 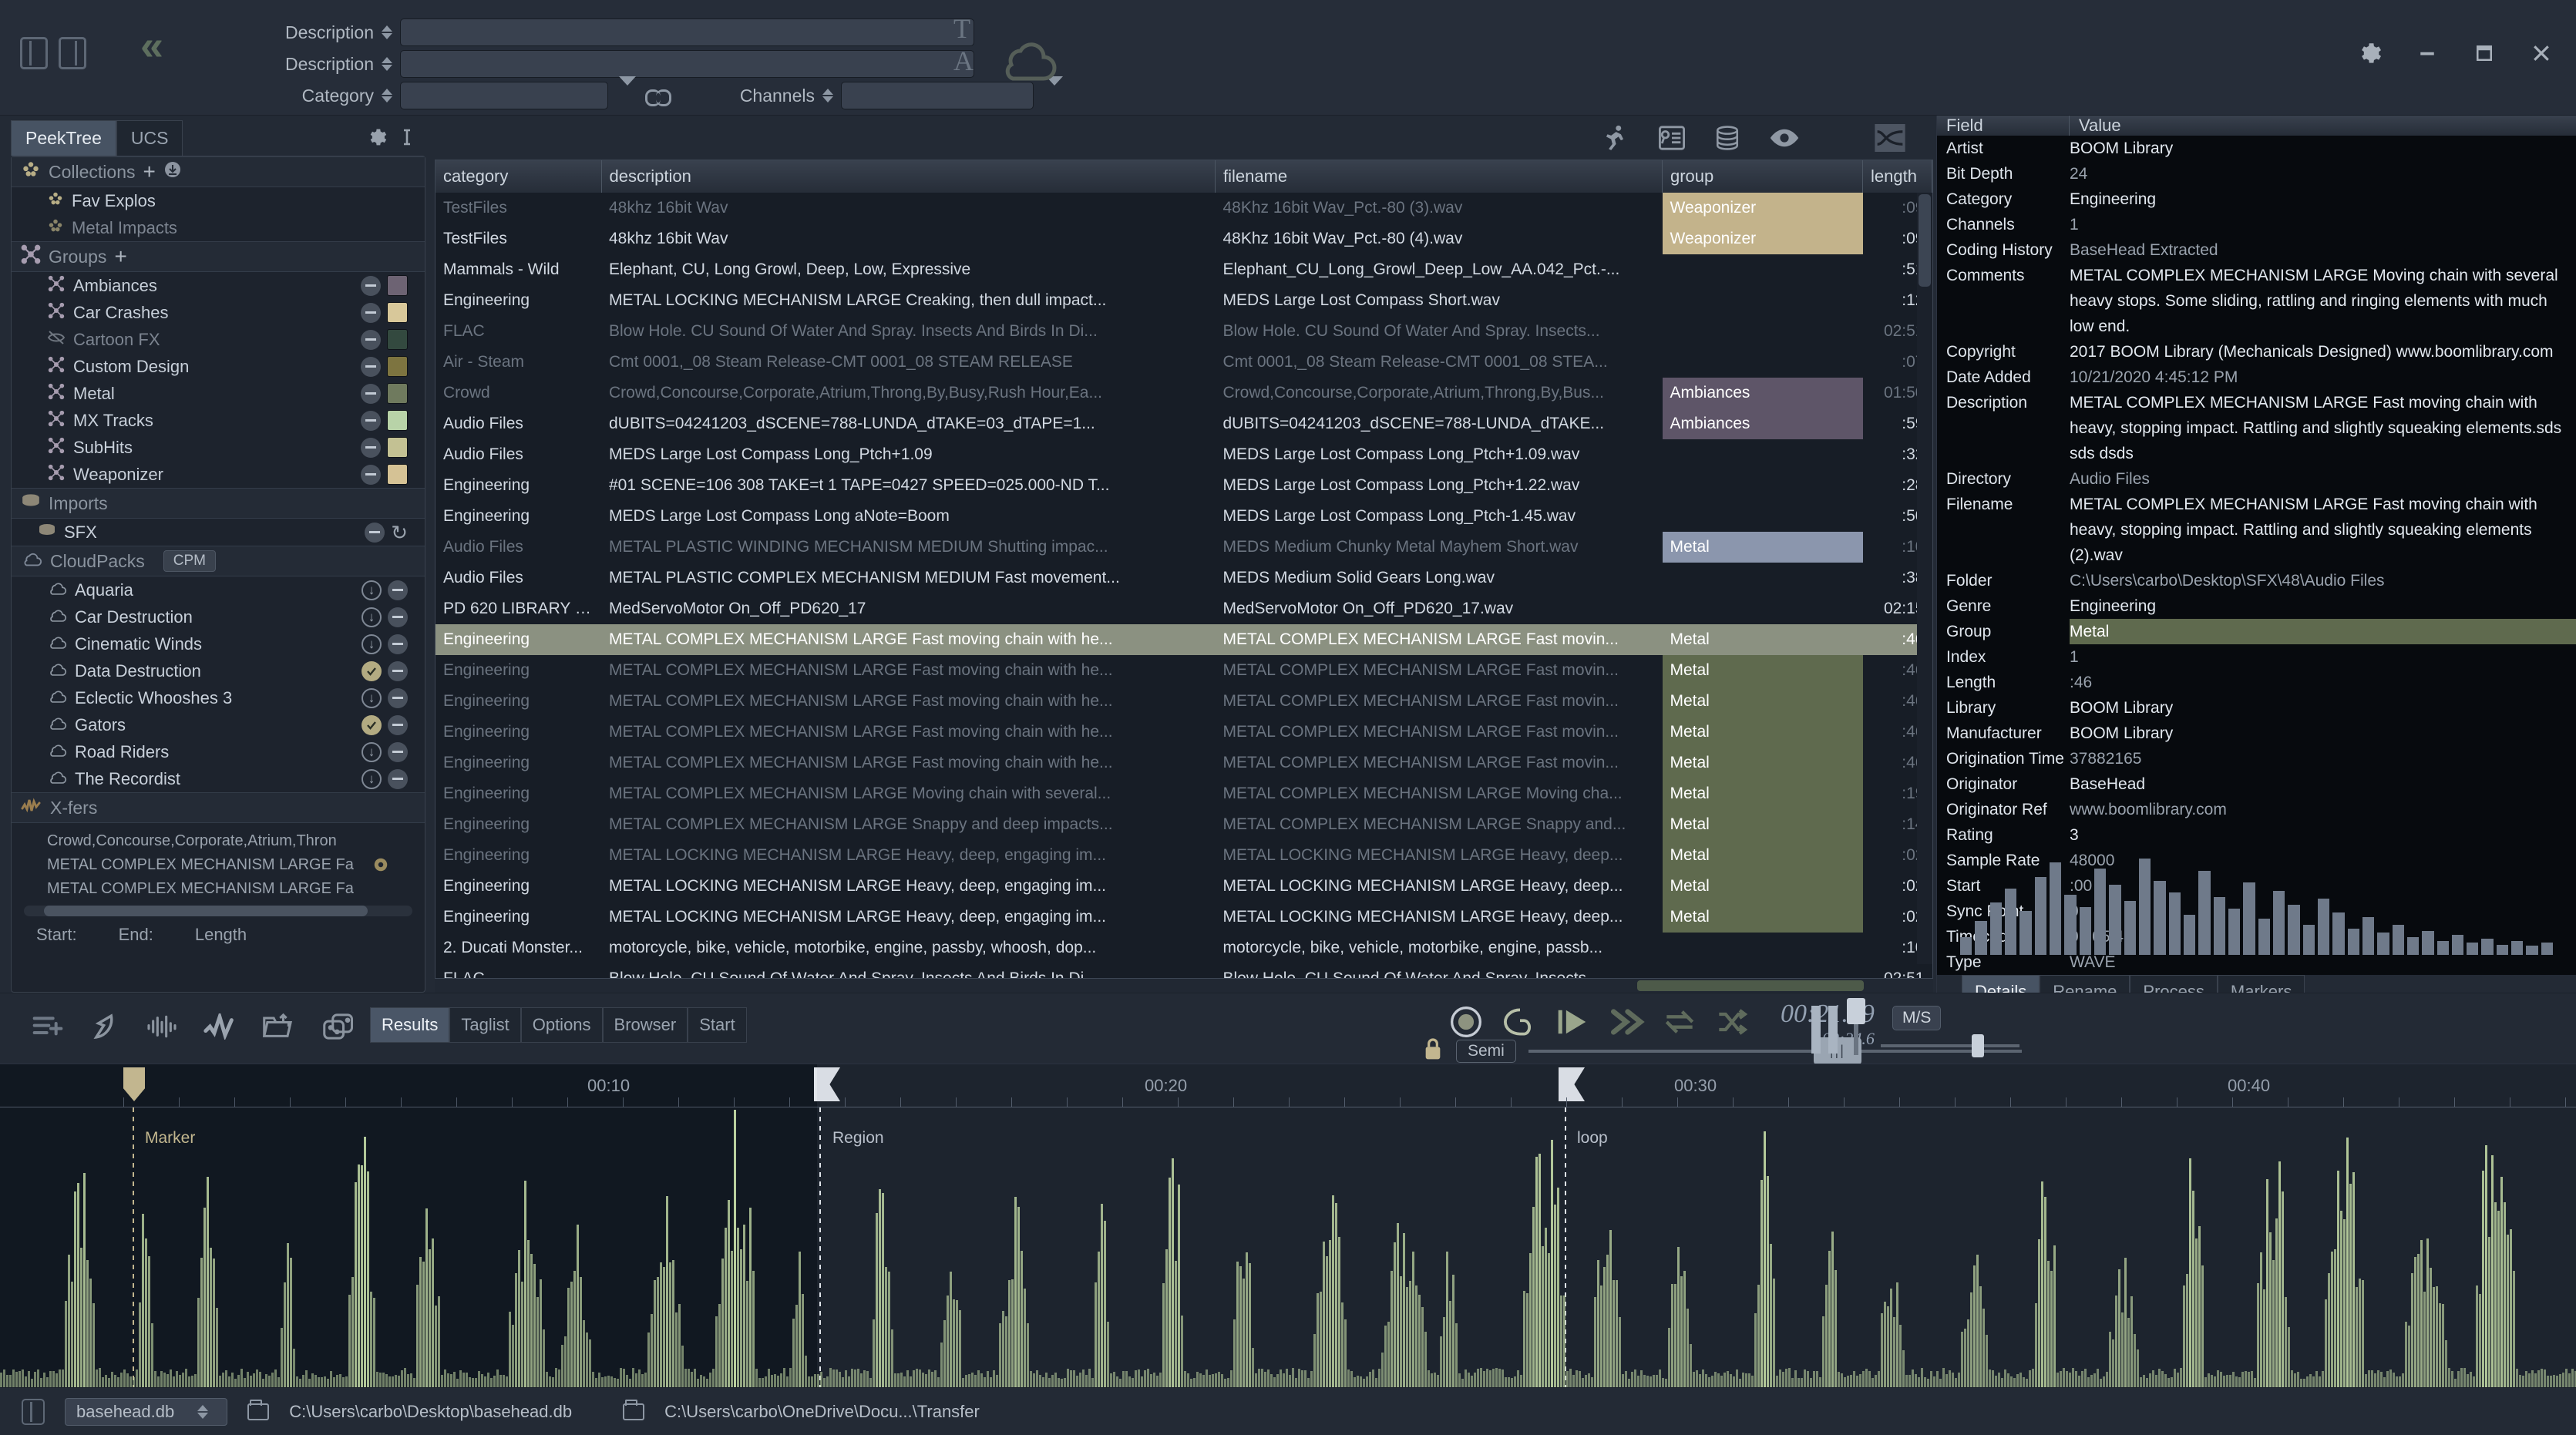 I want to click on list-item: Car Crashes, so click(x=218, y=312).